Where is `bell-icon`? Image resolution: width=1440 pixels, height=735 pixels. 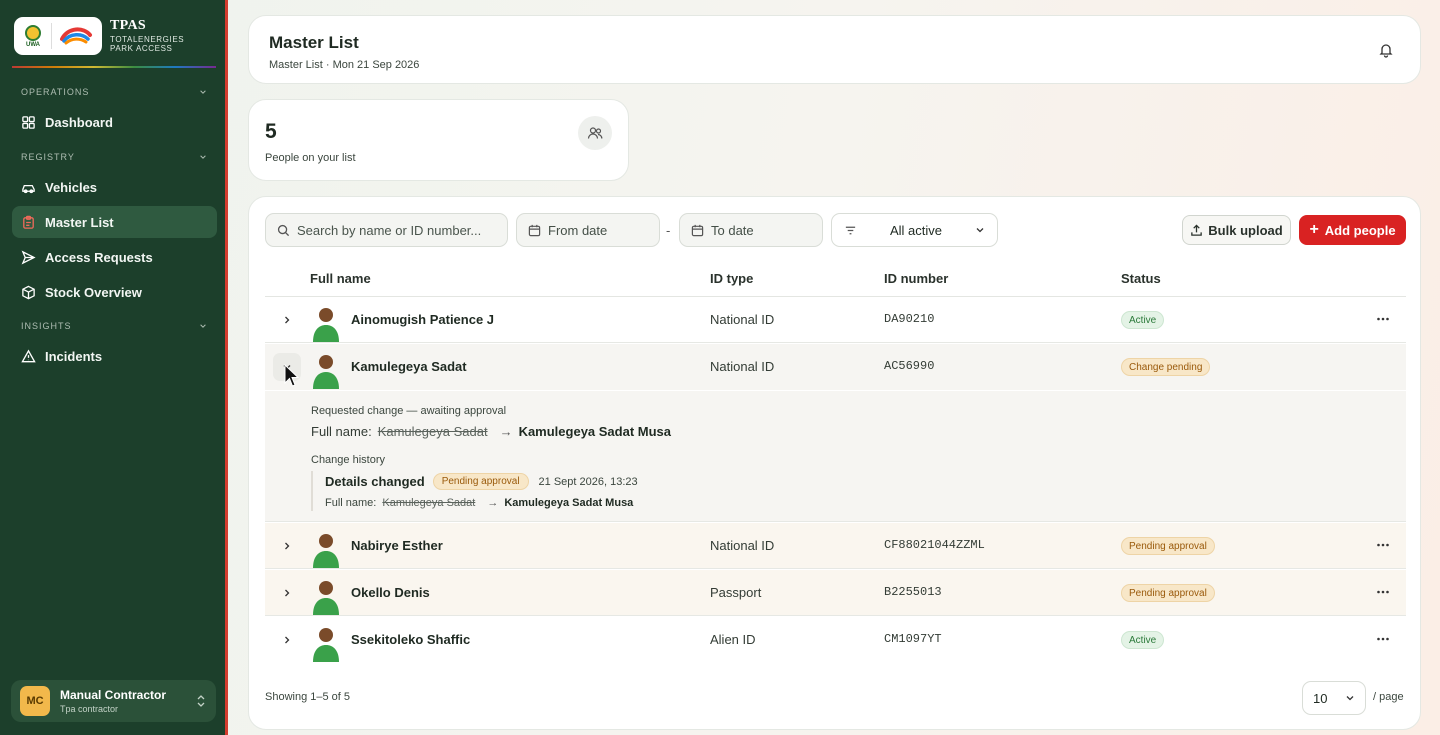 bell-icon is located at coordinates (1386, 50).